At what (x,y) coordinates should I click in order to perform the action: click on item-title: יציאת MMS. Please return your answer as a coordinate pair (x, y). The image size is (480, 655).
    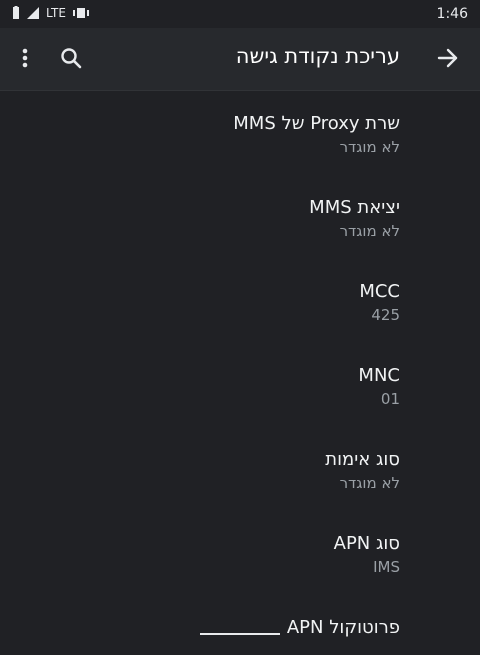
    Looking at the image, I should click on (354, 207).